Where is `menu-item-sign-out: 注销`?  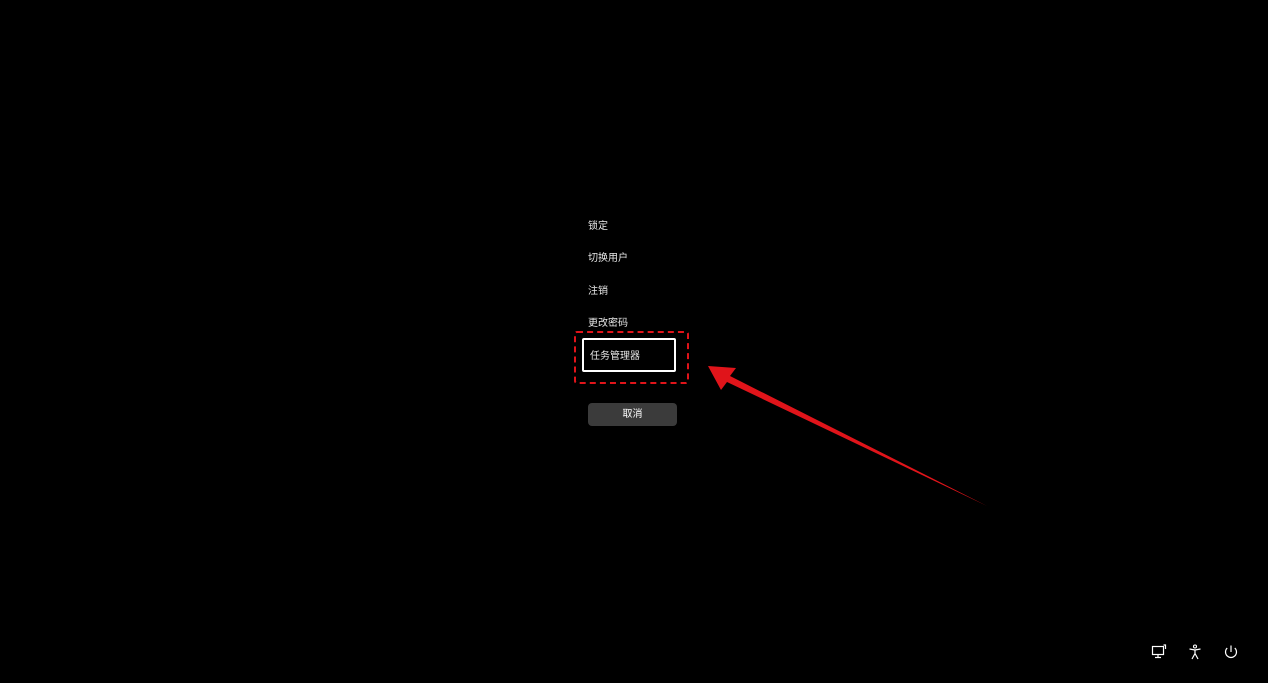 menu-item-sign-out: 注销 is located at coordinates (598, 292).